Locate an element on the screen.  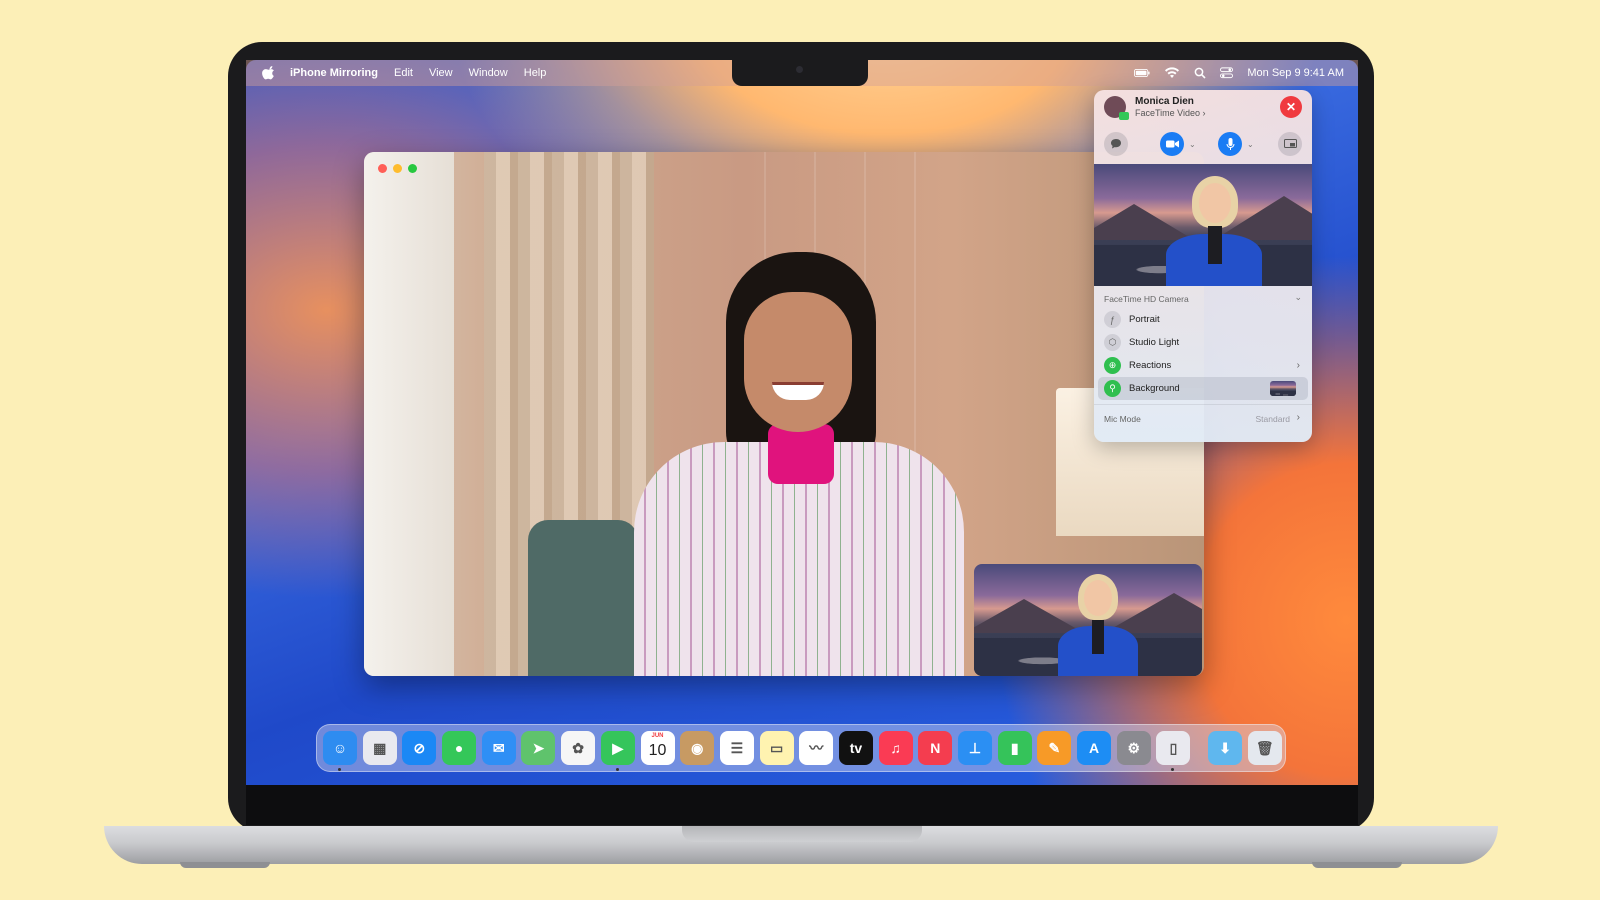
numbers-icon: ▮ is located at coordinates (1014, 748).